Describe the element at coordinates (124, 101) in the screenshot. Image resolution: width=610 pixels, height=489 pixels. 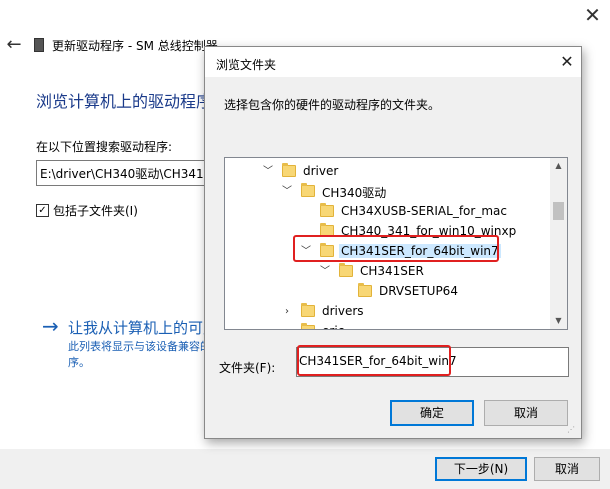
I see `wizard-heading: 浏览计算机上的驱动程序` at that location.